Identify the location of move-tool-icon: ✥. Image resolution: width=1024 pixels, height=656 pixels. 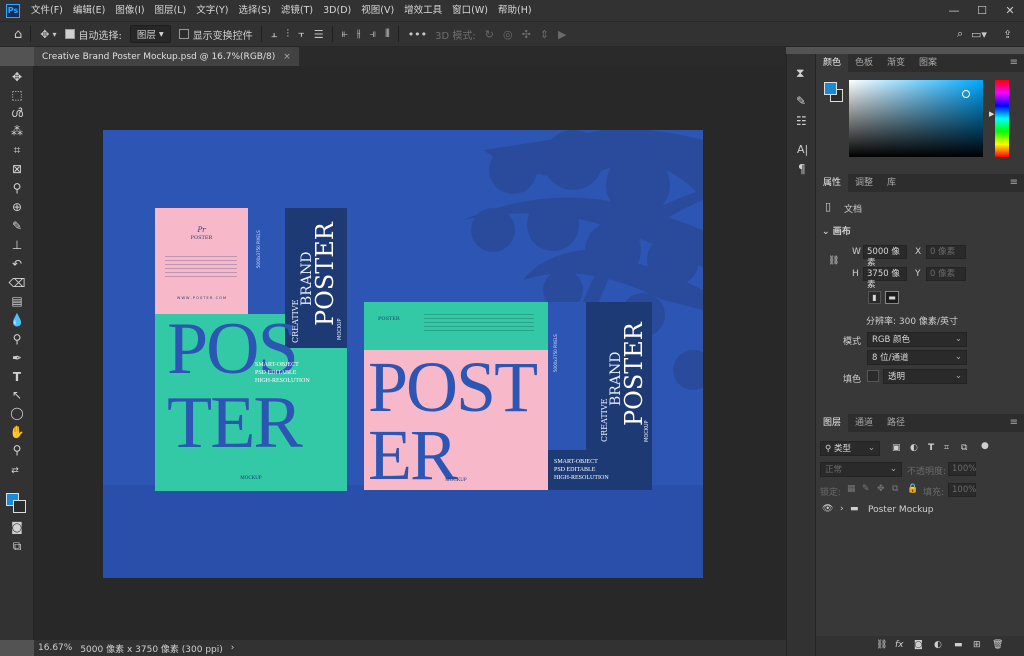
(44, 34).